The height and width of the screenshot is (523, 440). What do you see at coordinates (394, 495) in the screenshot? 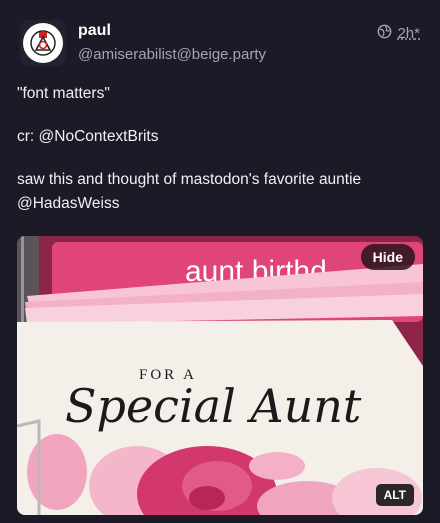
I see `alt-text-badge: ALT` at bounding box center [394, 495].